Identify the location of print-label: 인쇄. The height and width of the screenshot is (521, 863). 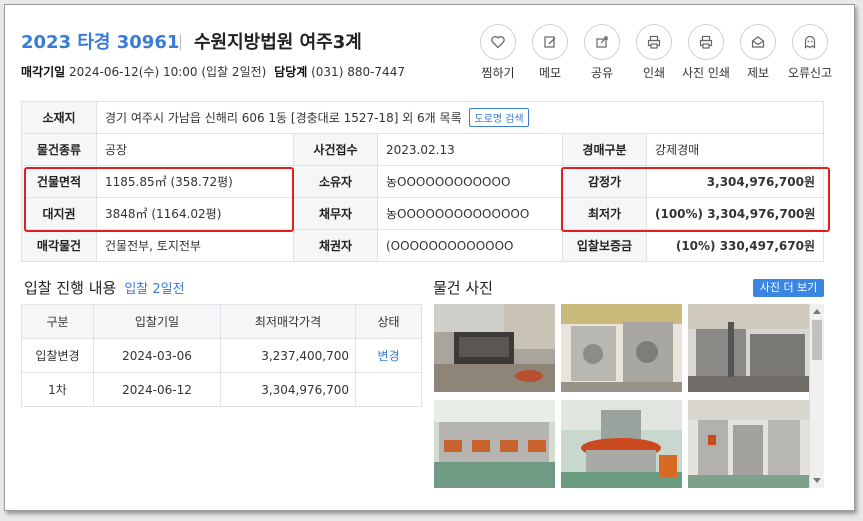
(654, 73).